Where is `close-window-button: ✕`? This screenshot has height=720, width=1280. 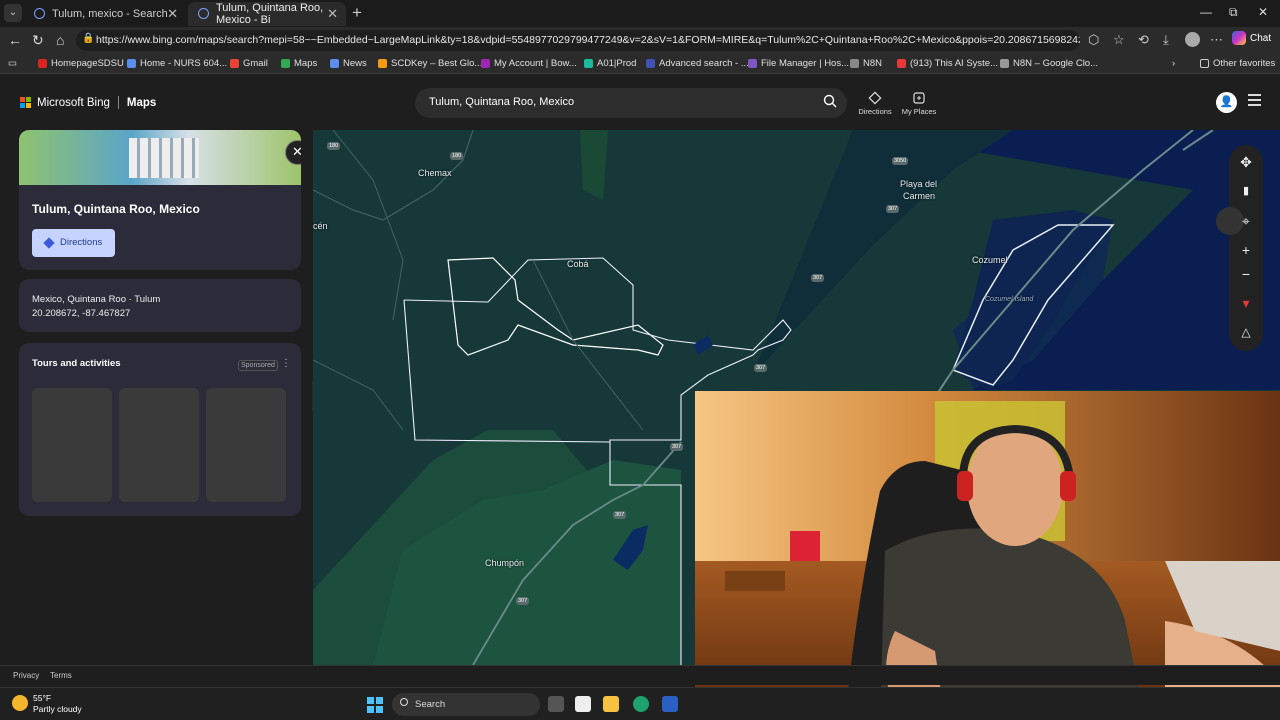 close-window-button: ✕ is located at coordinates (1263, 12).